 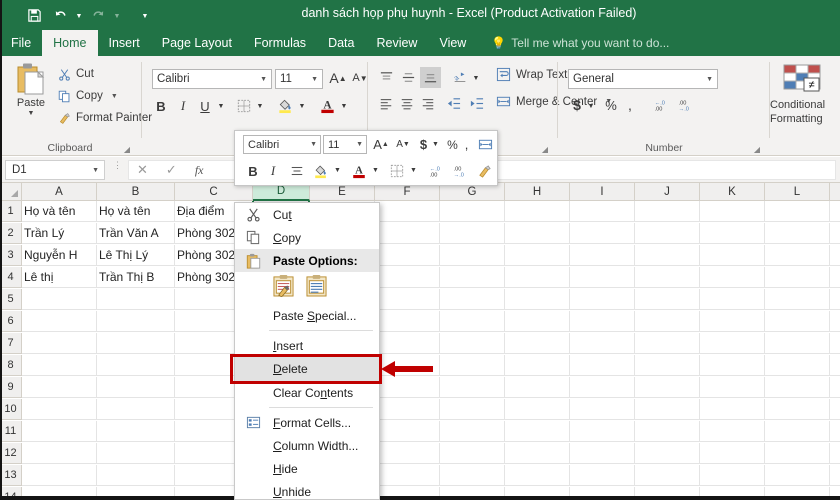 I want to click on font-size-dropdown-icon: ▼, so click(x=314, y=79).